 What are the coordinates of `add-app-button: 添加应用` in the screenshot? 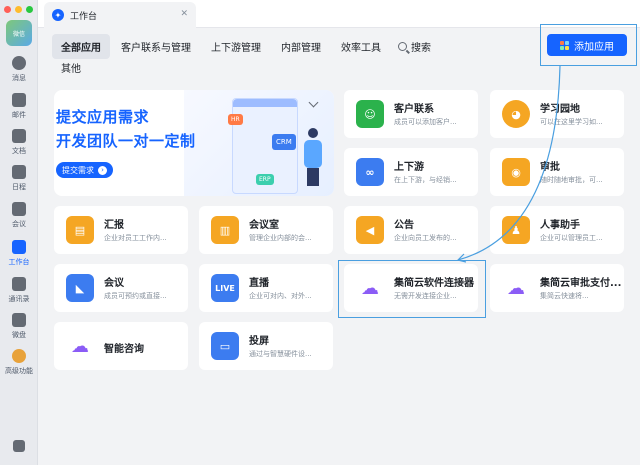 It's located at (587, 45).